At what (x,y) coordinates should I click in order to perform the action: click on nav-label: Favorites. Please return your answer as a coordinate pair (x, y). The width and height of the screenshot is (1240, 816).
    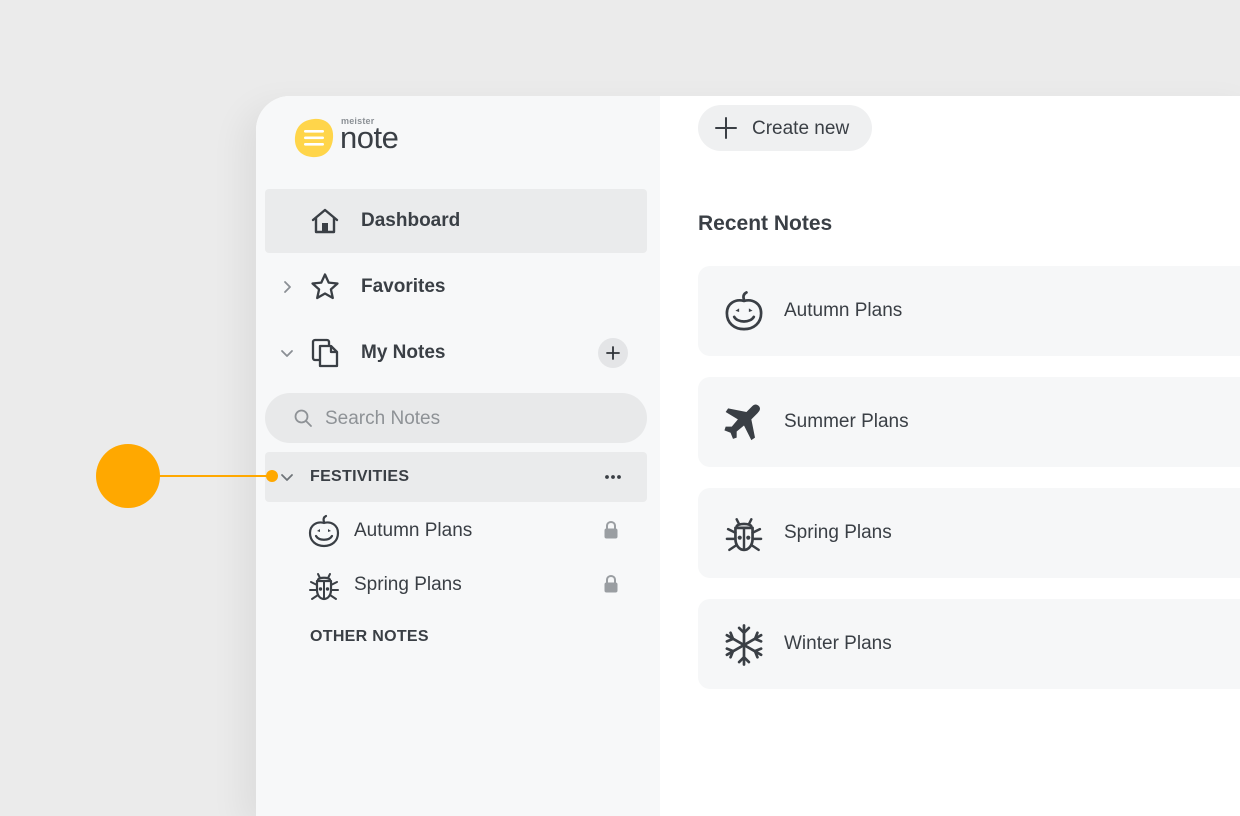
    Looking at the image, I should click on (403, 286).